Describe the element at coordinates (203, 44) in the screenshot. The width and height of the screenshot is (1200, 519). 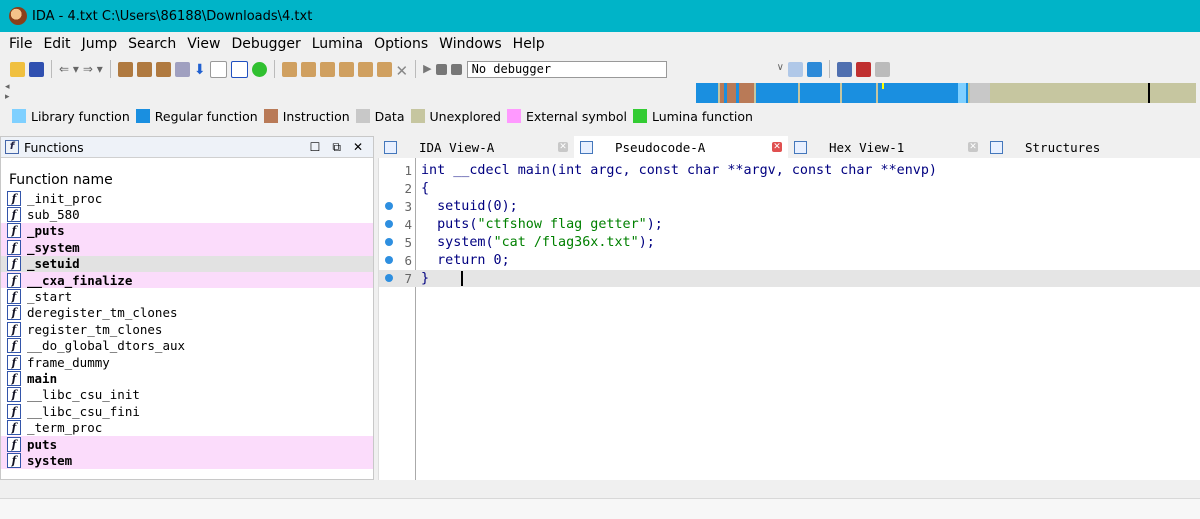
I see `menu-view: View` at that location.